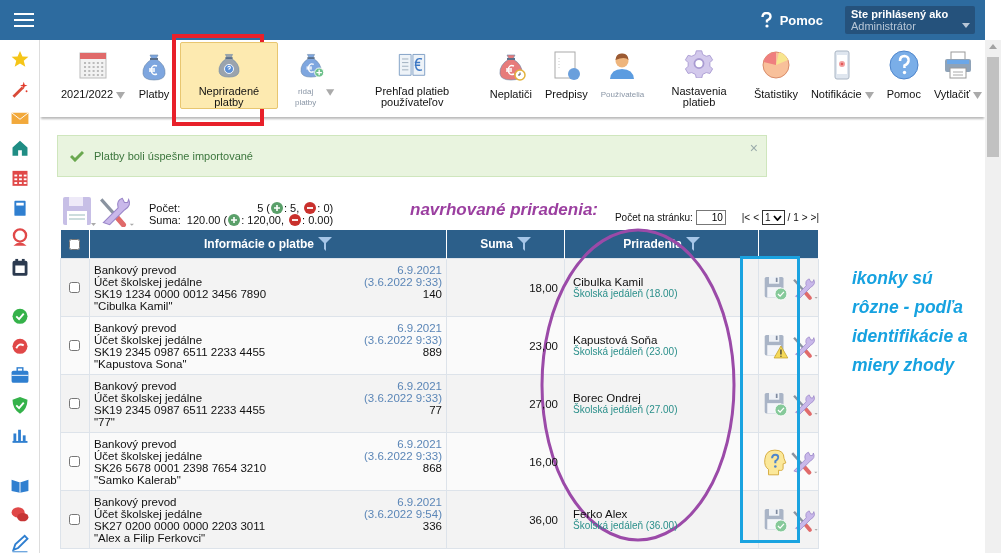 This screenshot has width=1001, height=553. Describe the element at coordinates (268, 345) in the screenshot. I see `payment-info-cell: Bankový prevod Účet školskej jedálne SK19 2345 0987 6511 2233 4455 "Kapustova Sona" 6.9.2021 (3.6.2022 9:33) 889` at that location.